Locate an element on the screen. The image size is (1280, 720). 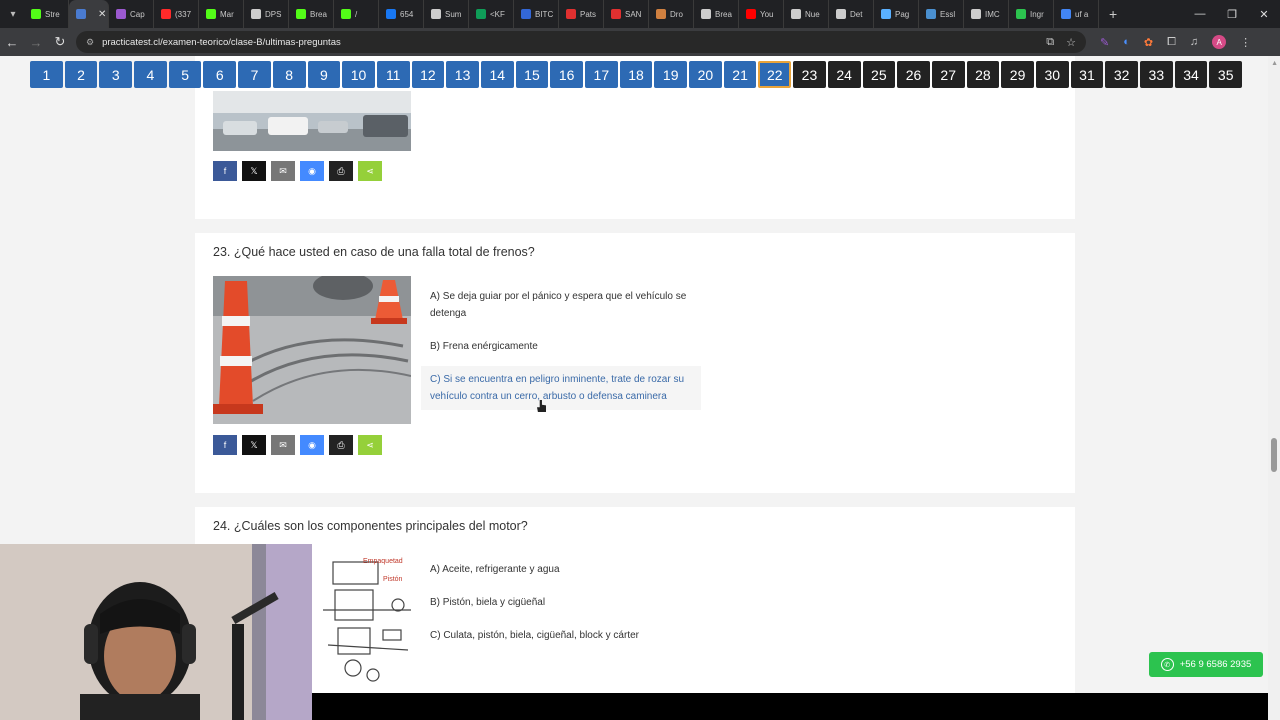
question-number-button: 8 is located at coordinates (289, 74).